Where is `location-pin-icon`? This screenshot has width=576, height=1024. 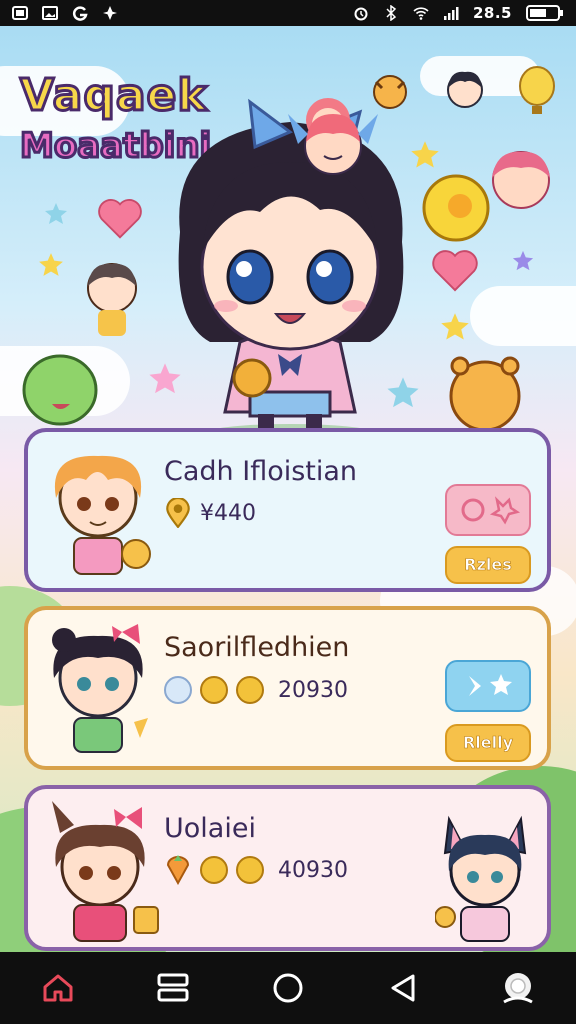
location-pin-icon is located at coordinates (178, 513).